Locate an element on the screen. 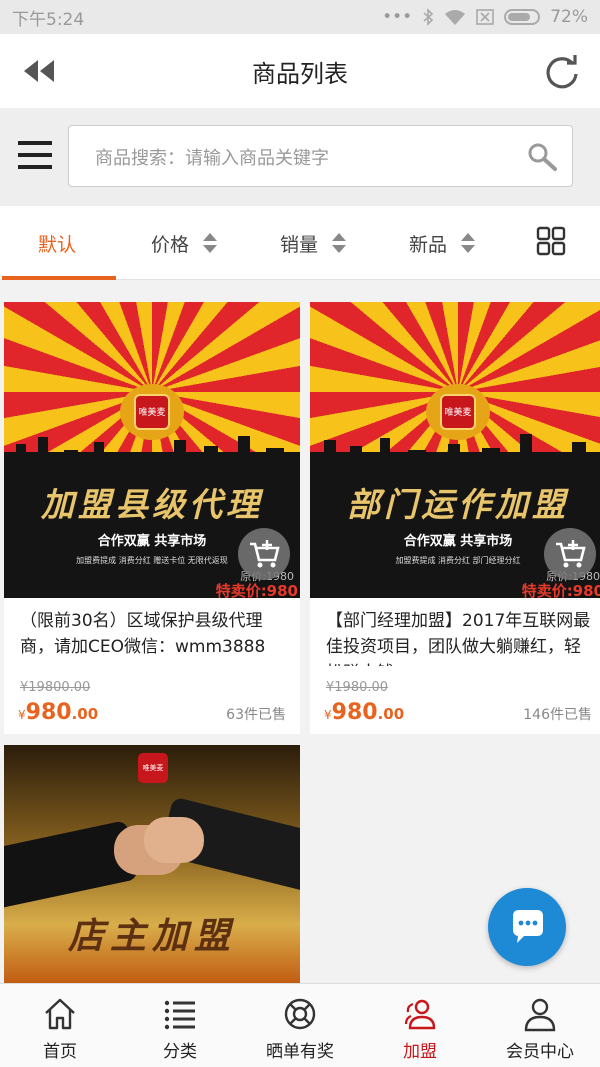 The image size is (600, 1067). banner-title: 店主加盟 is located at coordinates (151, 936).